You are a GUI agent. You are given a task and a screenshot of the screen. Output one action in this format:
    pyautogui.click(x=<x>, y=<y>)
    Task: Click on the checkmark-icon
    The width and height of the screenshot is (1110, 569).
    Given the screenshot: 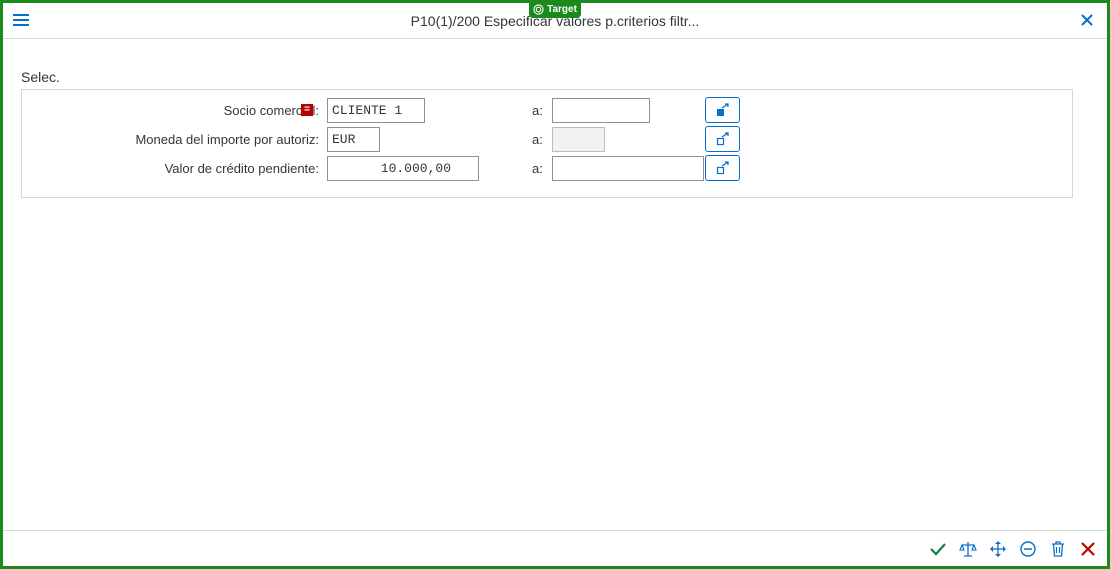 What is the action you would take?
    pyautogui.click(x=938, y=549)
    